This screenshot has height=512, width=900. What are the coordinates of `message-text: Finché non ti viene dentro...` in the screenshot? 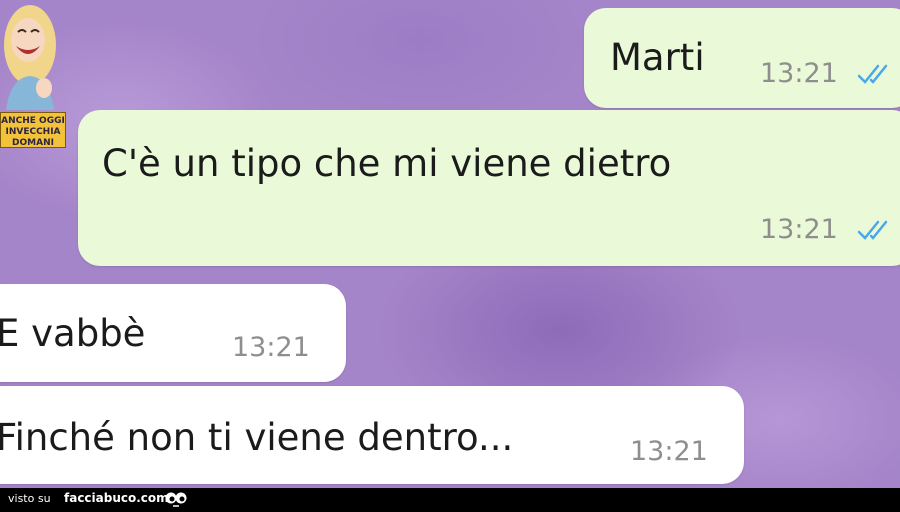 It's located at (257, 437).